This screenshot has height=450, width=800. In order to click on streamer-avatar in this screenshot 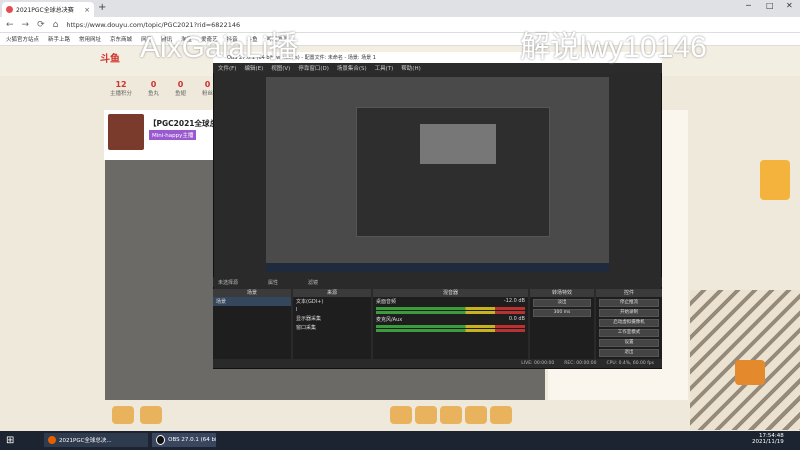, I will do `click(126, 132)`.